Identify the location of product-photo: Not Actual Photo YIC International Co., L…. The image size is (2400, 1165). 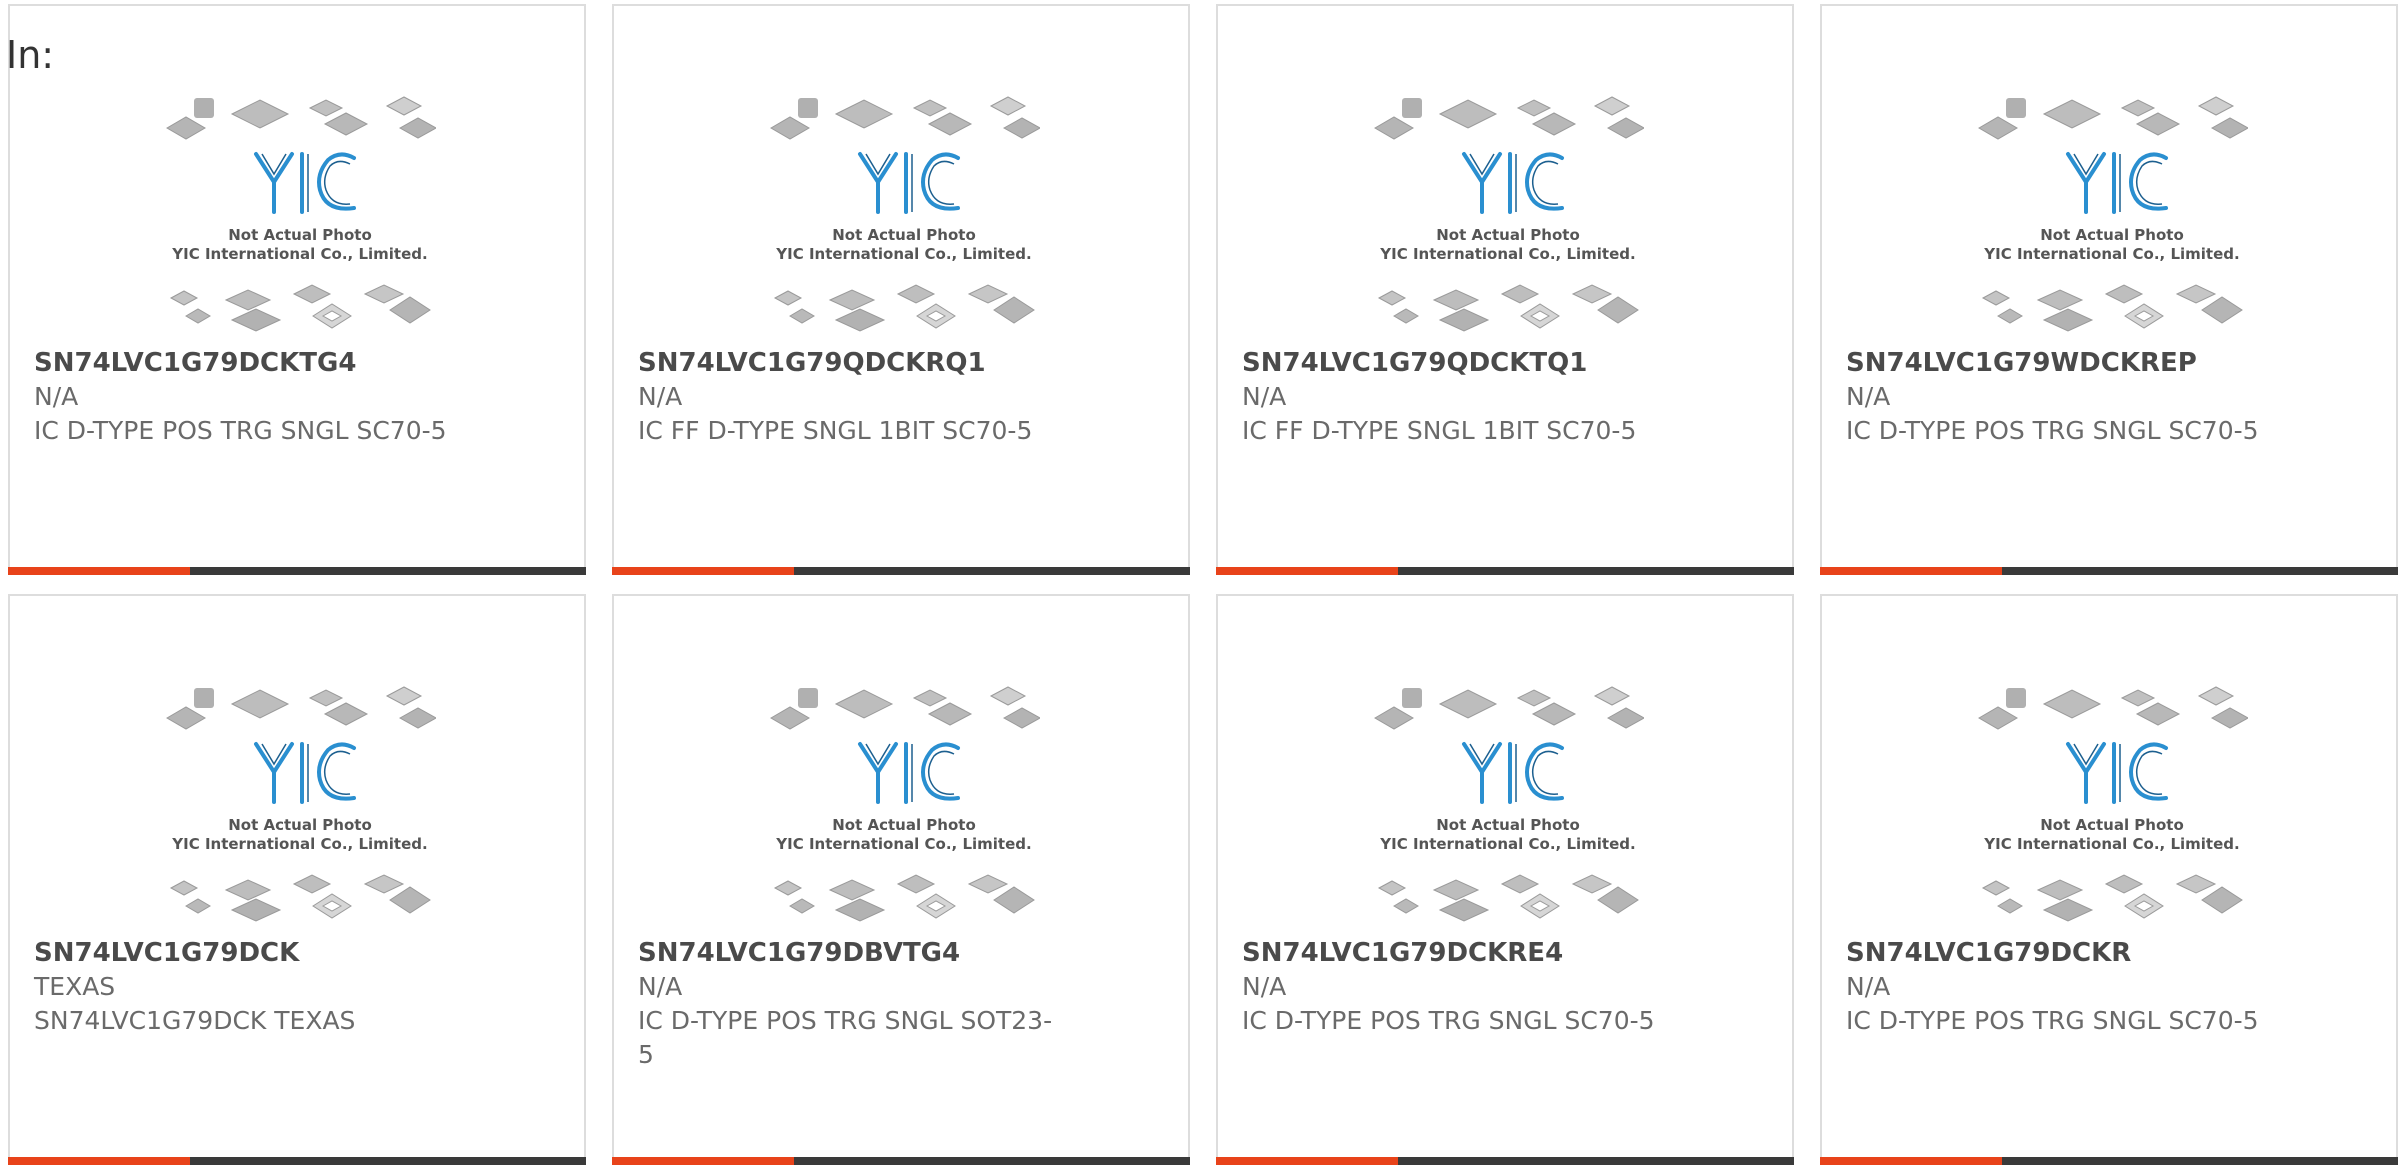
(2112, 218).